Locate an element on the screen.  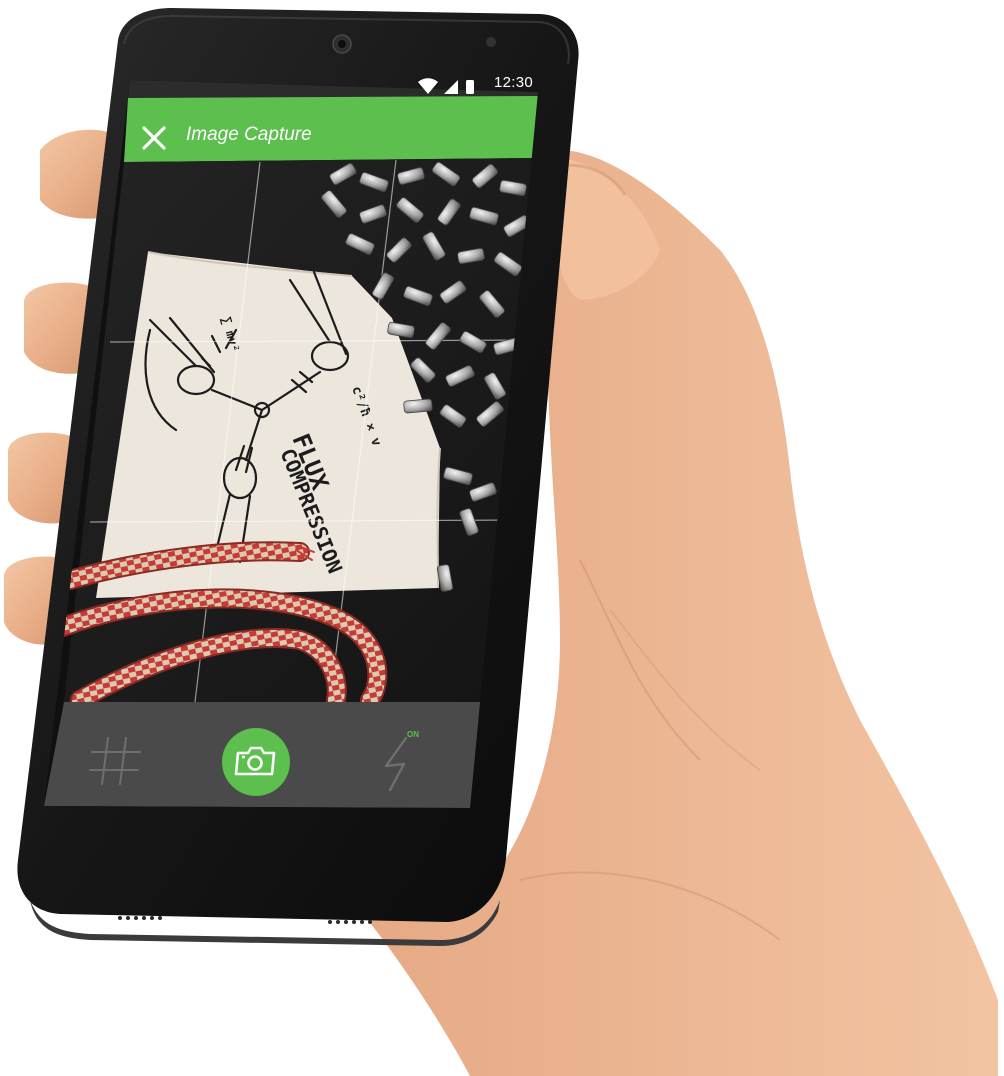
battery-icon is located at coordinates (470, 87).